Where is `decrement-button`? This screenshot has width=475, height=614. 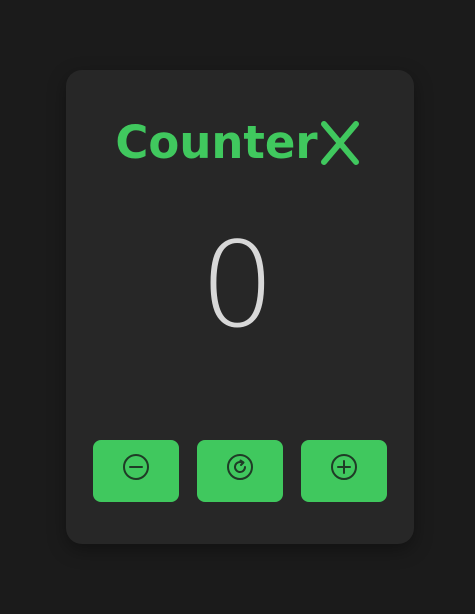
decrement-button is located at coordinates (136, 471).